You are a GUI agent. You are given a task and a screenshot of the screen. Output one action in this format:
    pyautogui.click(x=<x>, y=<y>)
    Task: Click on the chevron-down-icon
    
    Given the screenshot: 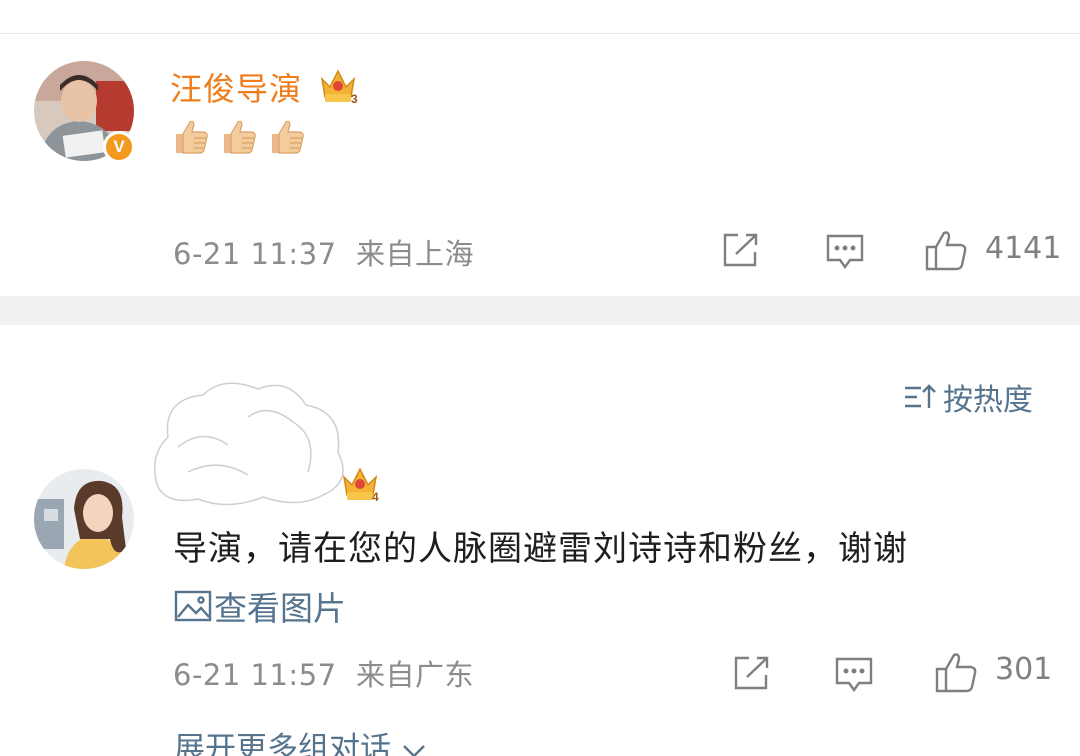 What is the action you would take?
    pyautogui.click(x=414, y=750)
    